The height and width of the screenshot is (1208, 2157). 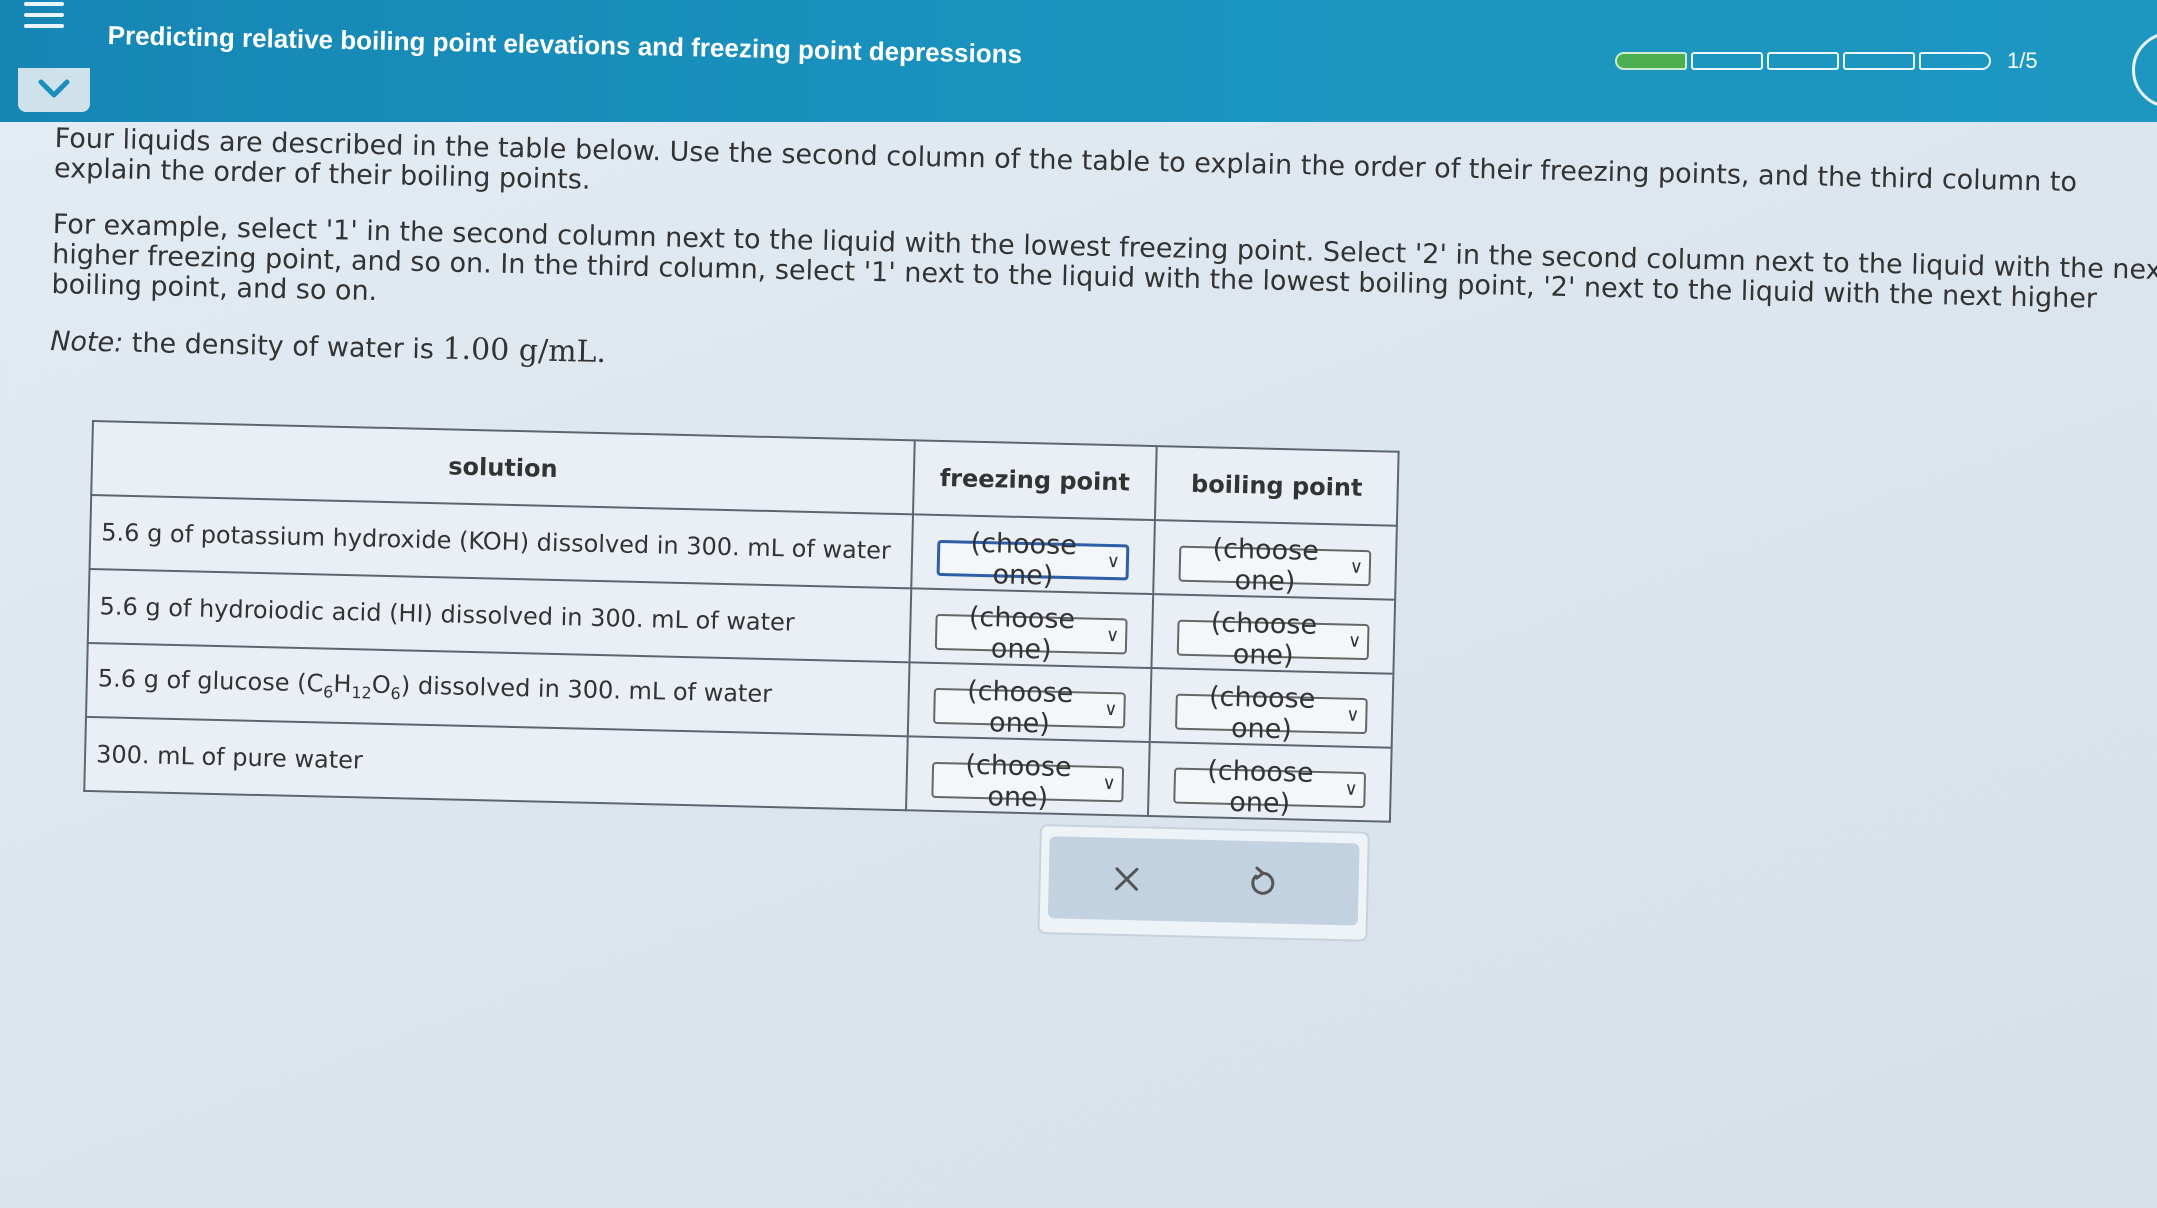 I want to click on clear-button, so click(x=1126, y=878).